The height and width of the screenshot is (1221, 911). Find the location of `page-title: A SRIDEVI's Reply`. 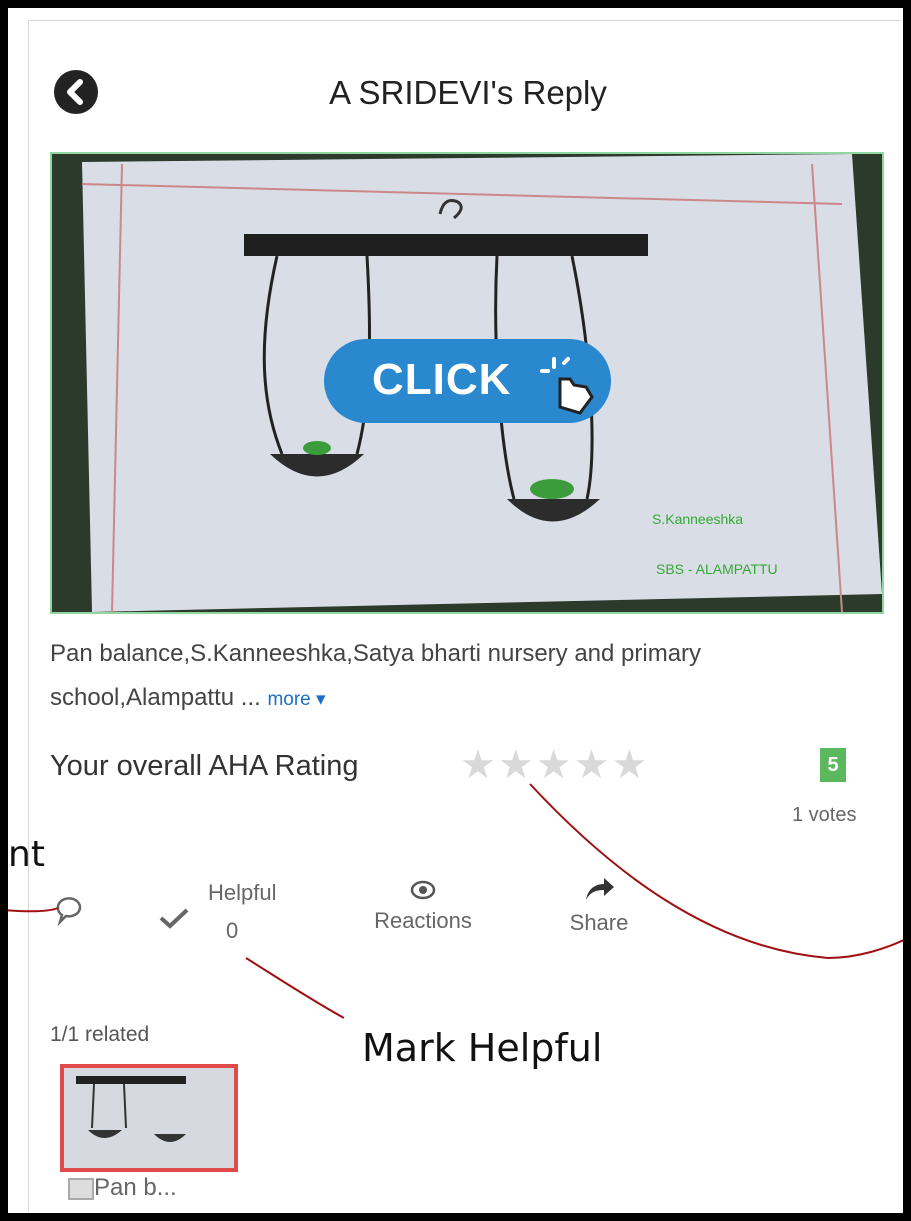

page-title: A SRIDEVI's Reply is located at coordinates (468, 92).